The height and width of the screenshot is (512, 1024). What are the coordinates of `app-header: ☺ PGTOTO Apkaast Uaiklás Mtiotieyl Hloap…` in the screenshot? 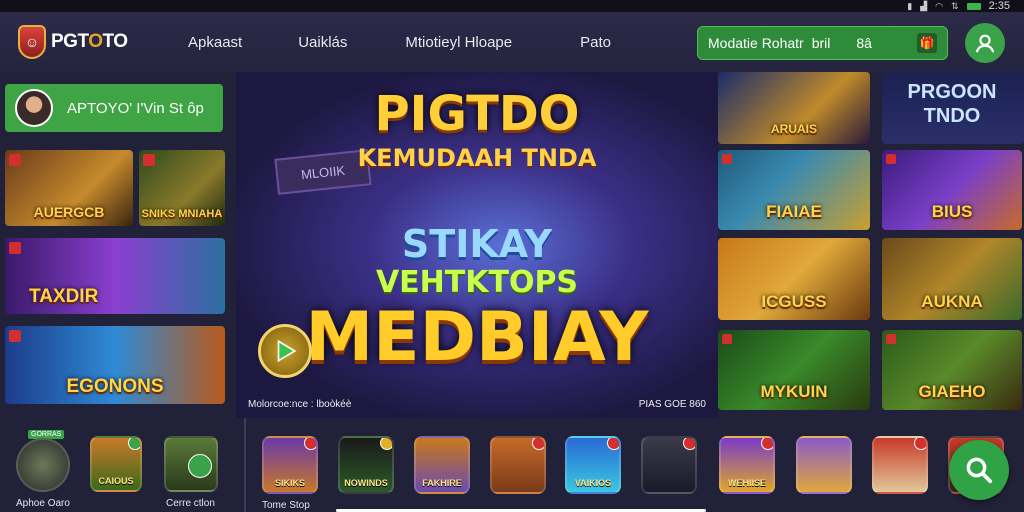 It's located at (512, 42).